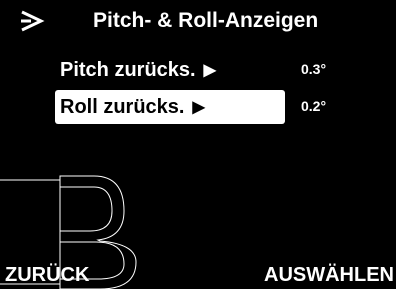  What do you see at coordinates (47, 275) in the screenshot?
I see `back-softkey: ZURÜCK` at bounding box center [47, 275].